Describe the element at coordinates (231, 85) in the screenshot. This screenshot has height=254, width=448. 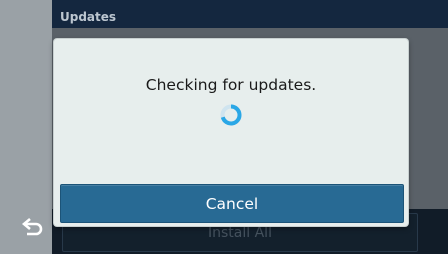
I see `dialog-message: Checking for updates.` at that location.